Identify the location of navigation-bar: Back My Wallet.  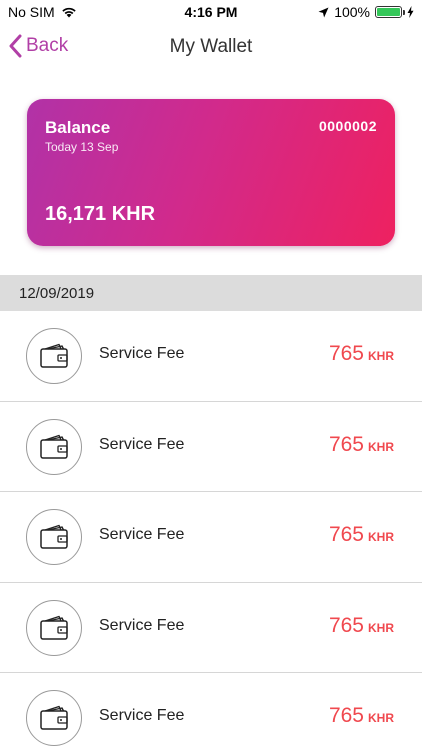
(211, 48).